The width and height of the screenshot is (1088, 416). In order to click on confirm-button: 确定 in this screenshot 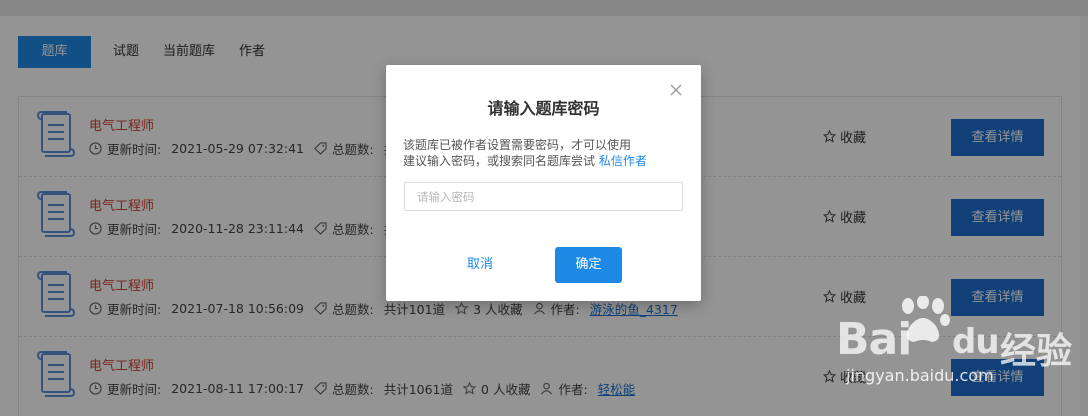, I will do `click(588, 265)`.